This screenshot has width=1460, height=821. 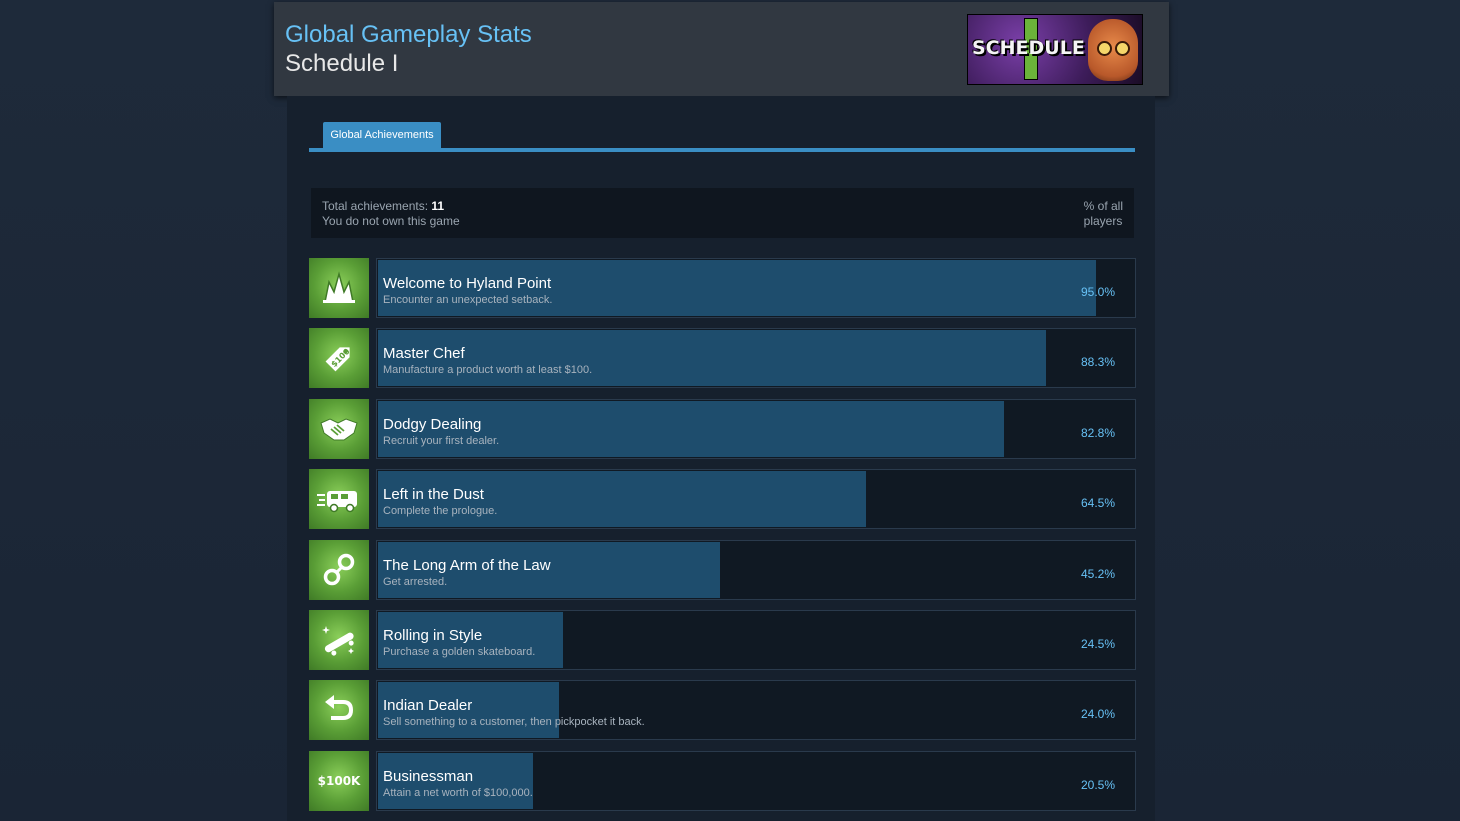 What do you see at coordinates (339, 710) in the screenshot?
I see `return-arrow-icon` at bounding box center [339, 710].